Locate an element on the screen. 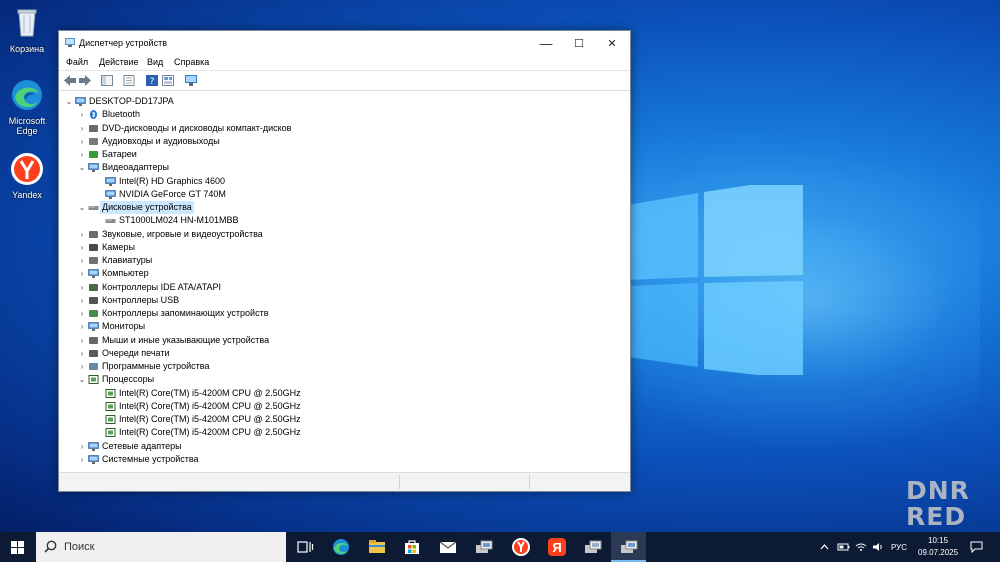 The height and width of the screenshot is (562, 1000). clock-time: 10:15 is located at coordinates (938, 540).